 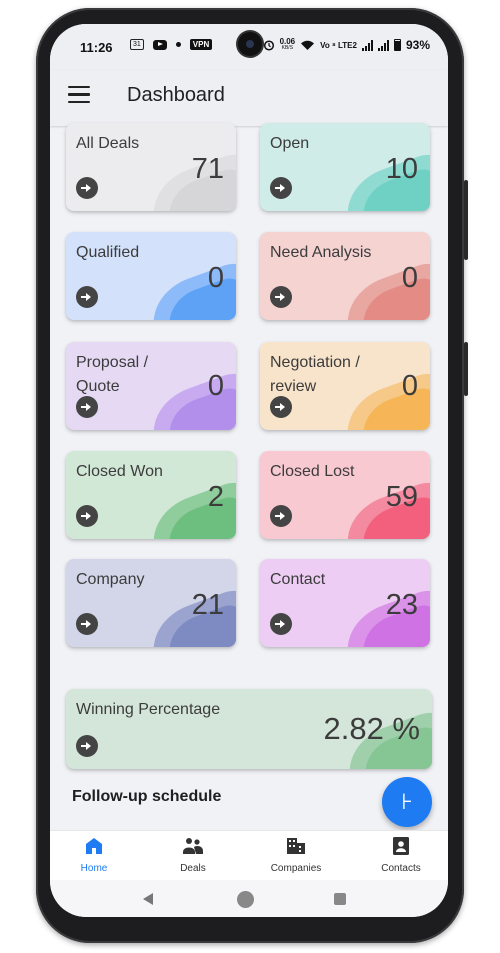 I want to click on bottom-navigation: Home Deals Companies Contacts, so click(x=249, y=855).